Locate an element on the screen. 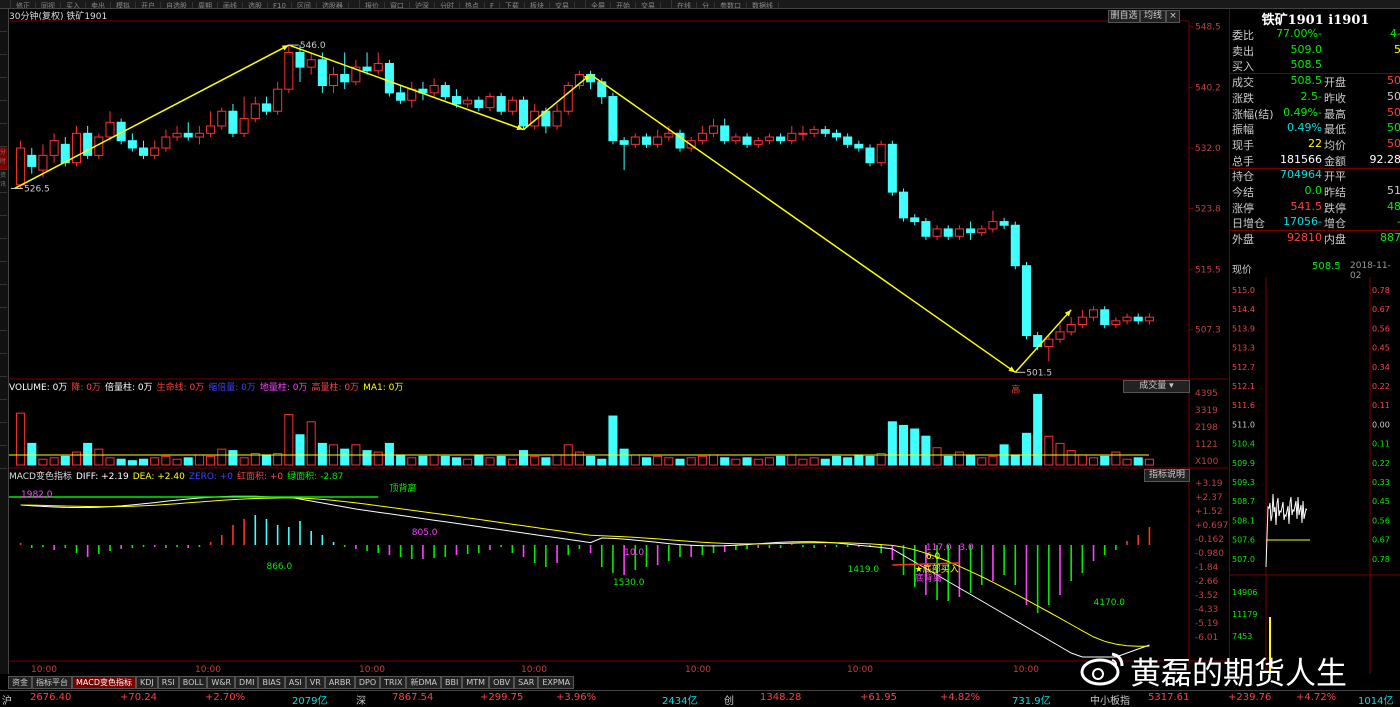 This screenshot has width=1400, height=707. toolbar-item: 分时 is located at coordinates (447, 5).